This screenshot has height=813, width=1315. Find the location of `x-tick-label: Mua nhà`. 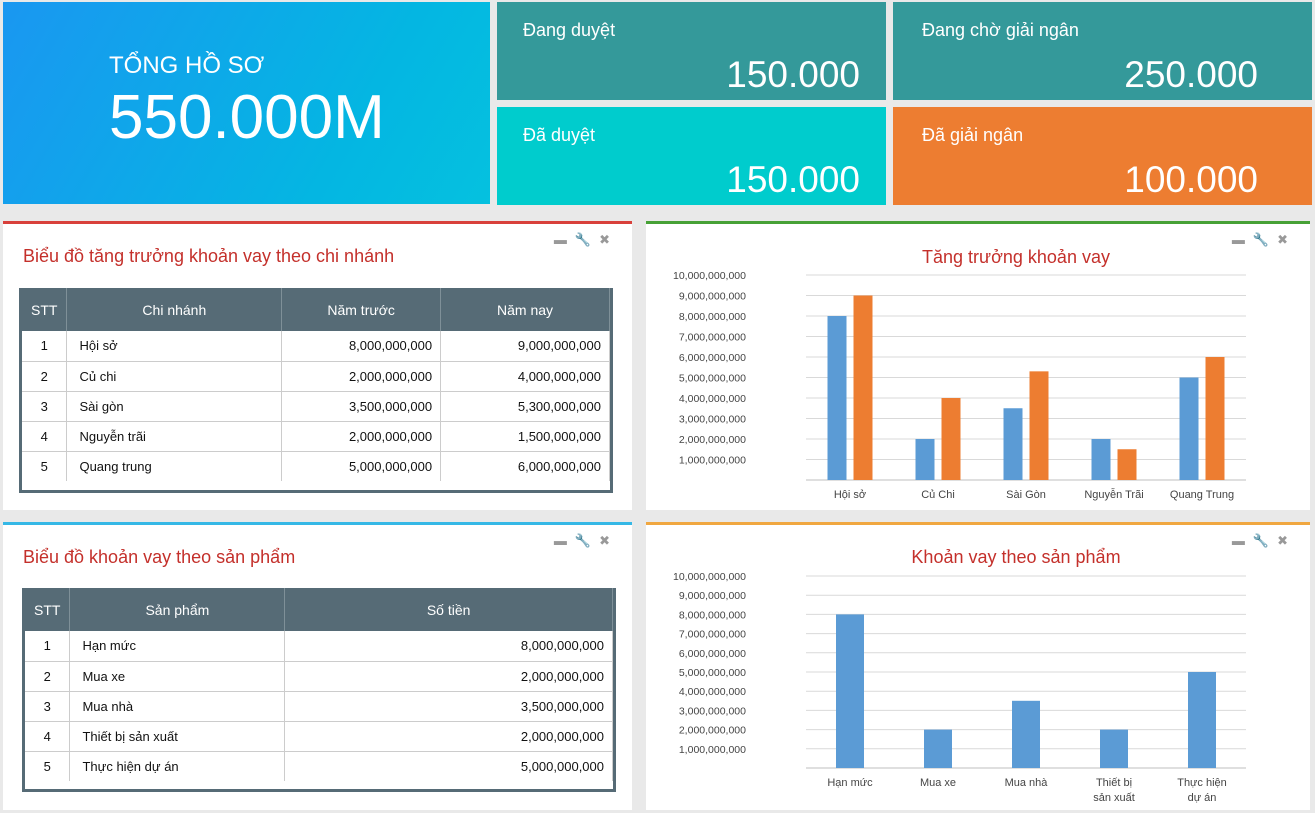

x-tick-label: Mua nhà is located at coordinates (1027, 783).